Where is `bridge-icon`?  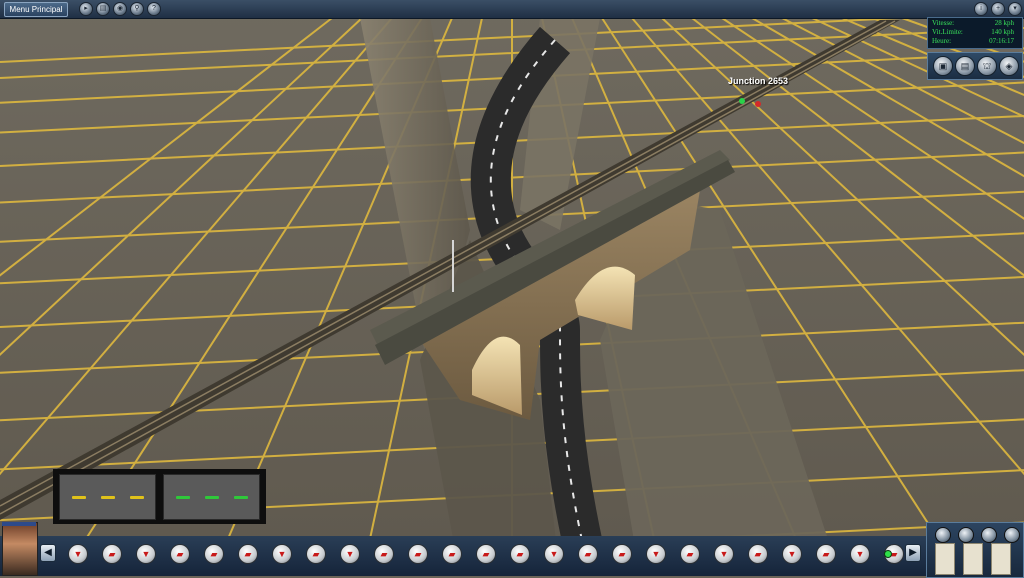
bridge-icon is located at coordinates (1012, 535).